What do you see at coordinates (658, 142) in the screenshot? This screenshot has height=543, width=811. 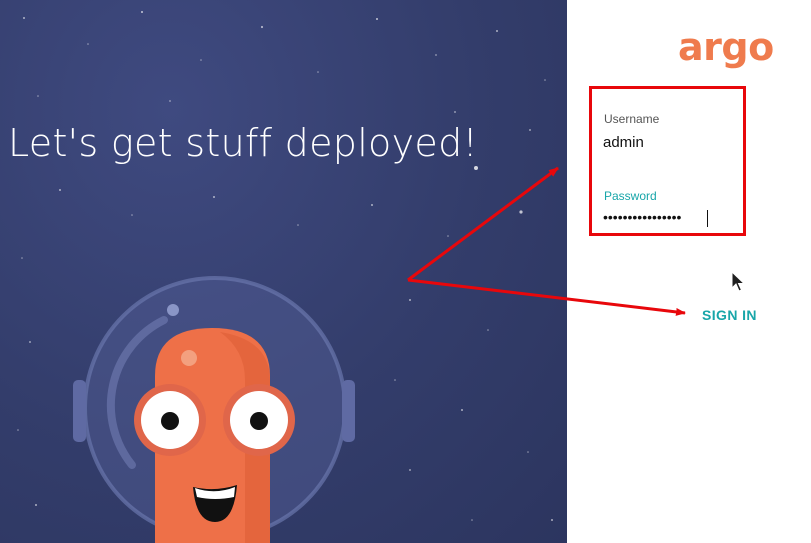 I see `username-input` at bounding box center [658, 142].